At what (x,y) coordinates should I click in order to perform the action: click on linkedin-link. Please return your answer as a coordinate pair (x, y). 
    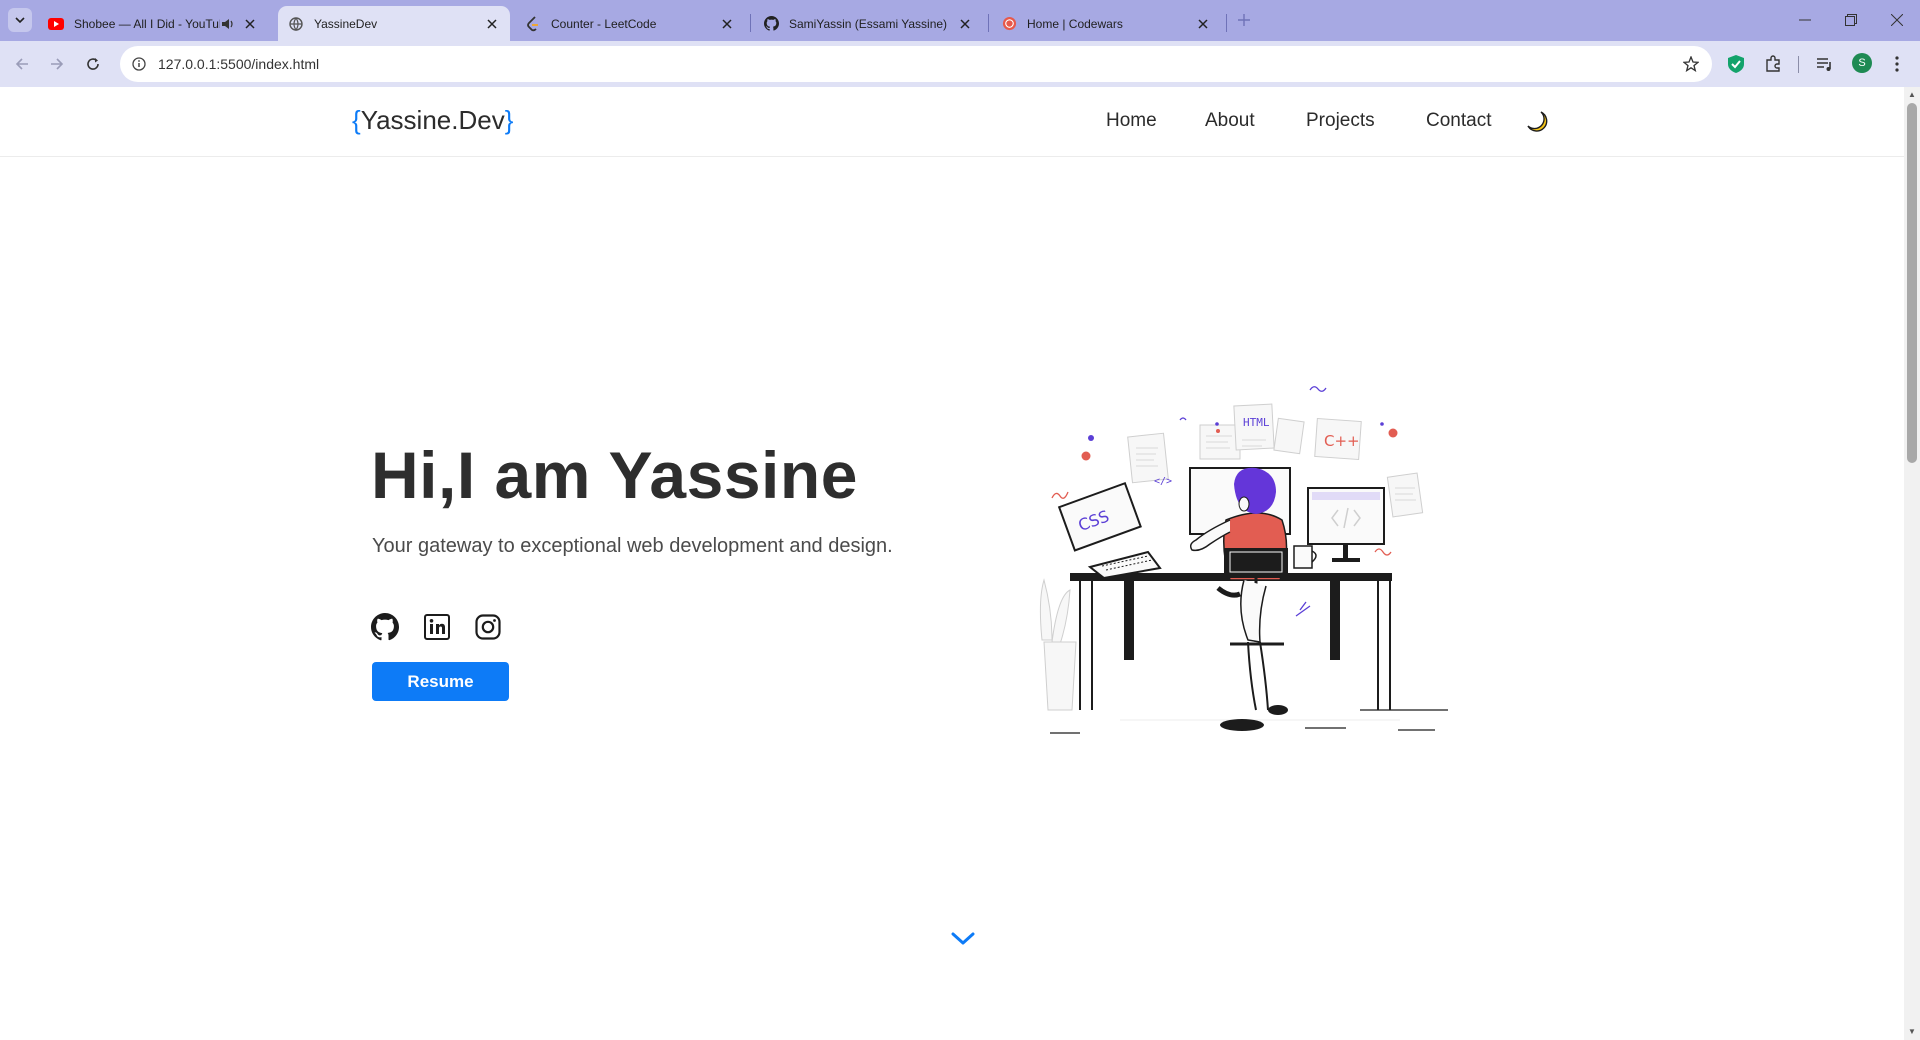
    Looking at the image, I should click on (437, 627).